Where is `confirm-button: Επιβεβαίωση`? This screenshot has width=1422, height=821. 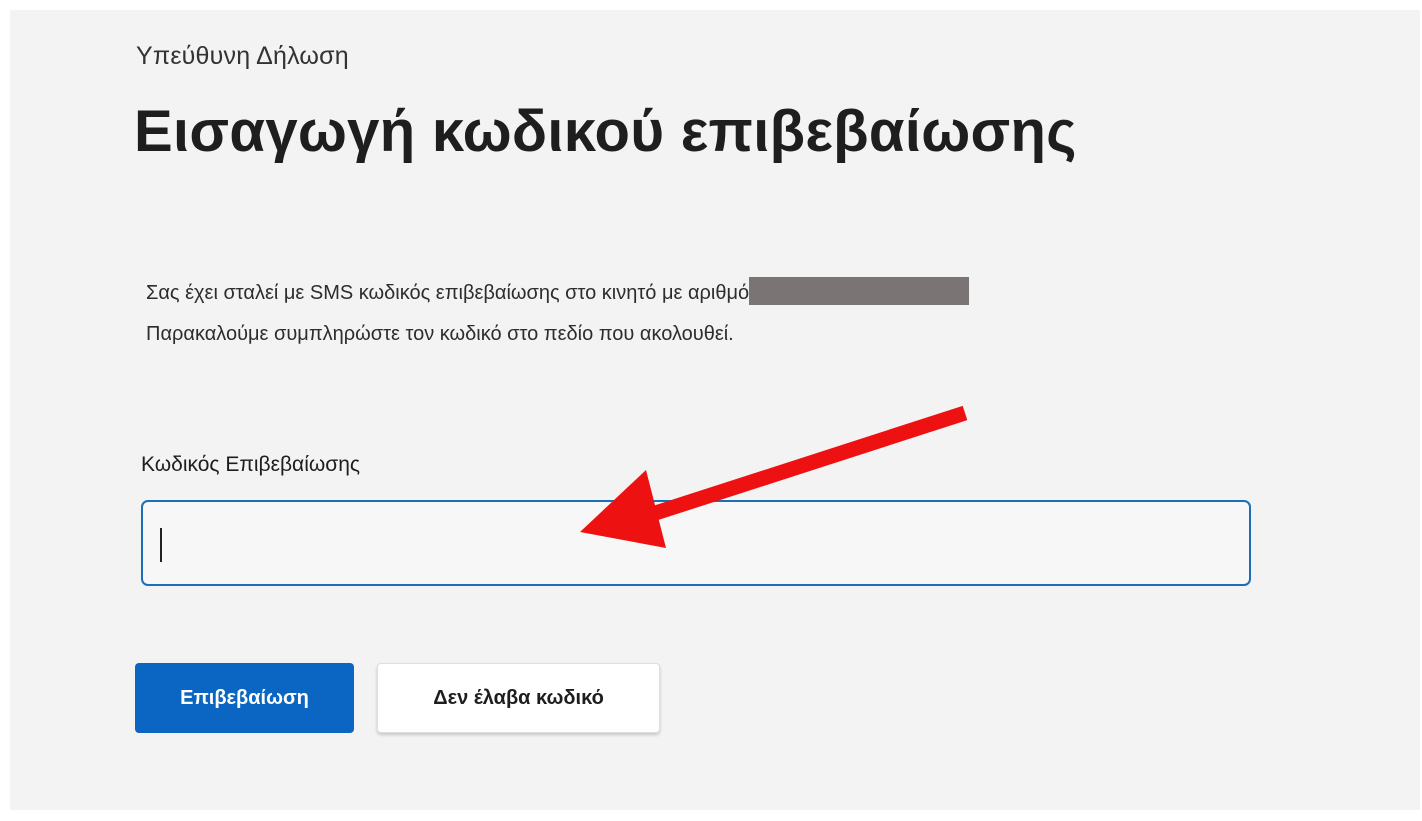
confirm-button: Επιβεβαίωση is located at coordinates (244, 698).